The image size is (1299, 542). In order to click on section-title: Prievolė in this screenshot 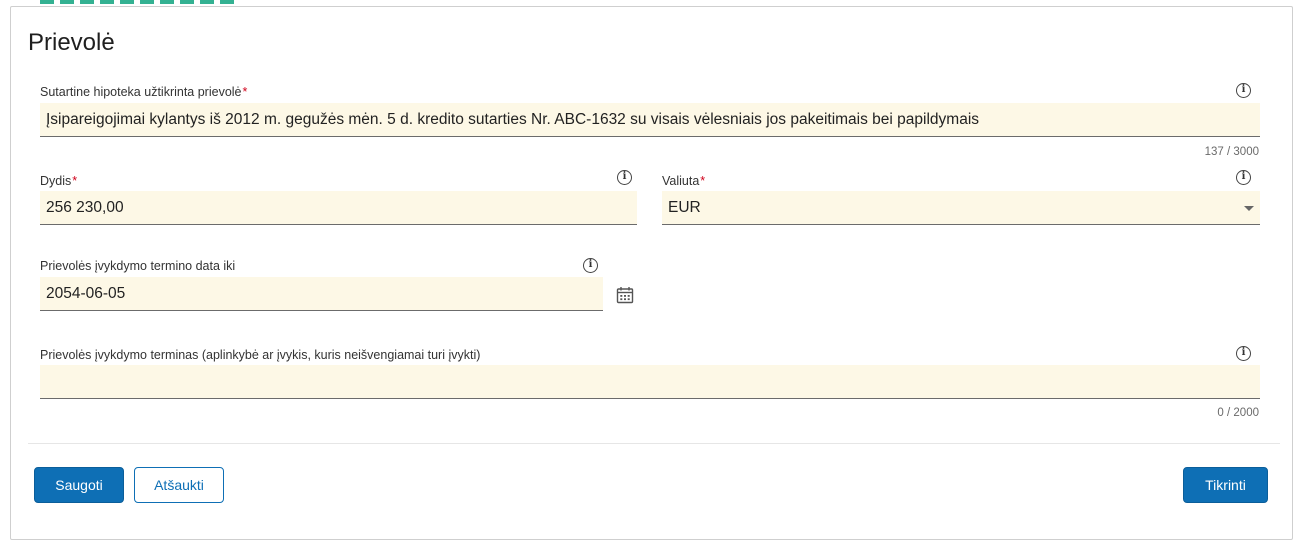, I will do `click(71, 42)`.